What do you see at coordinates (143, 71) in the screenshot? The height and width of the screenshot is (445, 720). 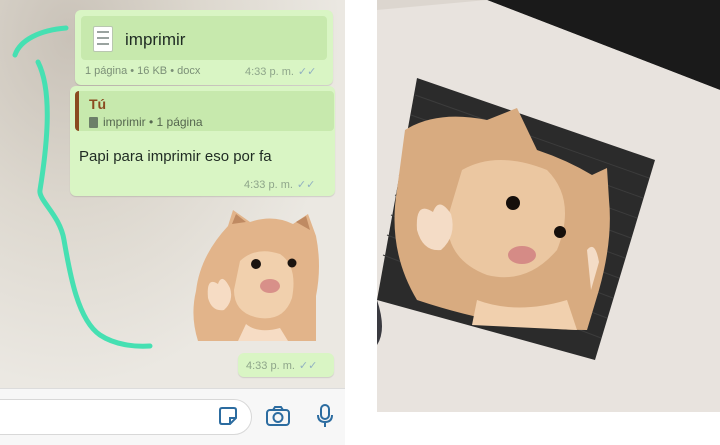 I see `document-meta: 1 página • 16 KB • docx` at bounding box center [143, 71].